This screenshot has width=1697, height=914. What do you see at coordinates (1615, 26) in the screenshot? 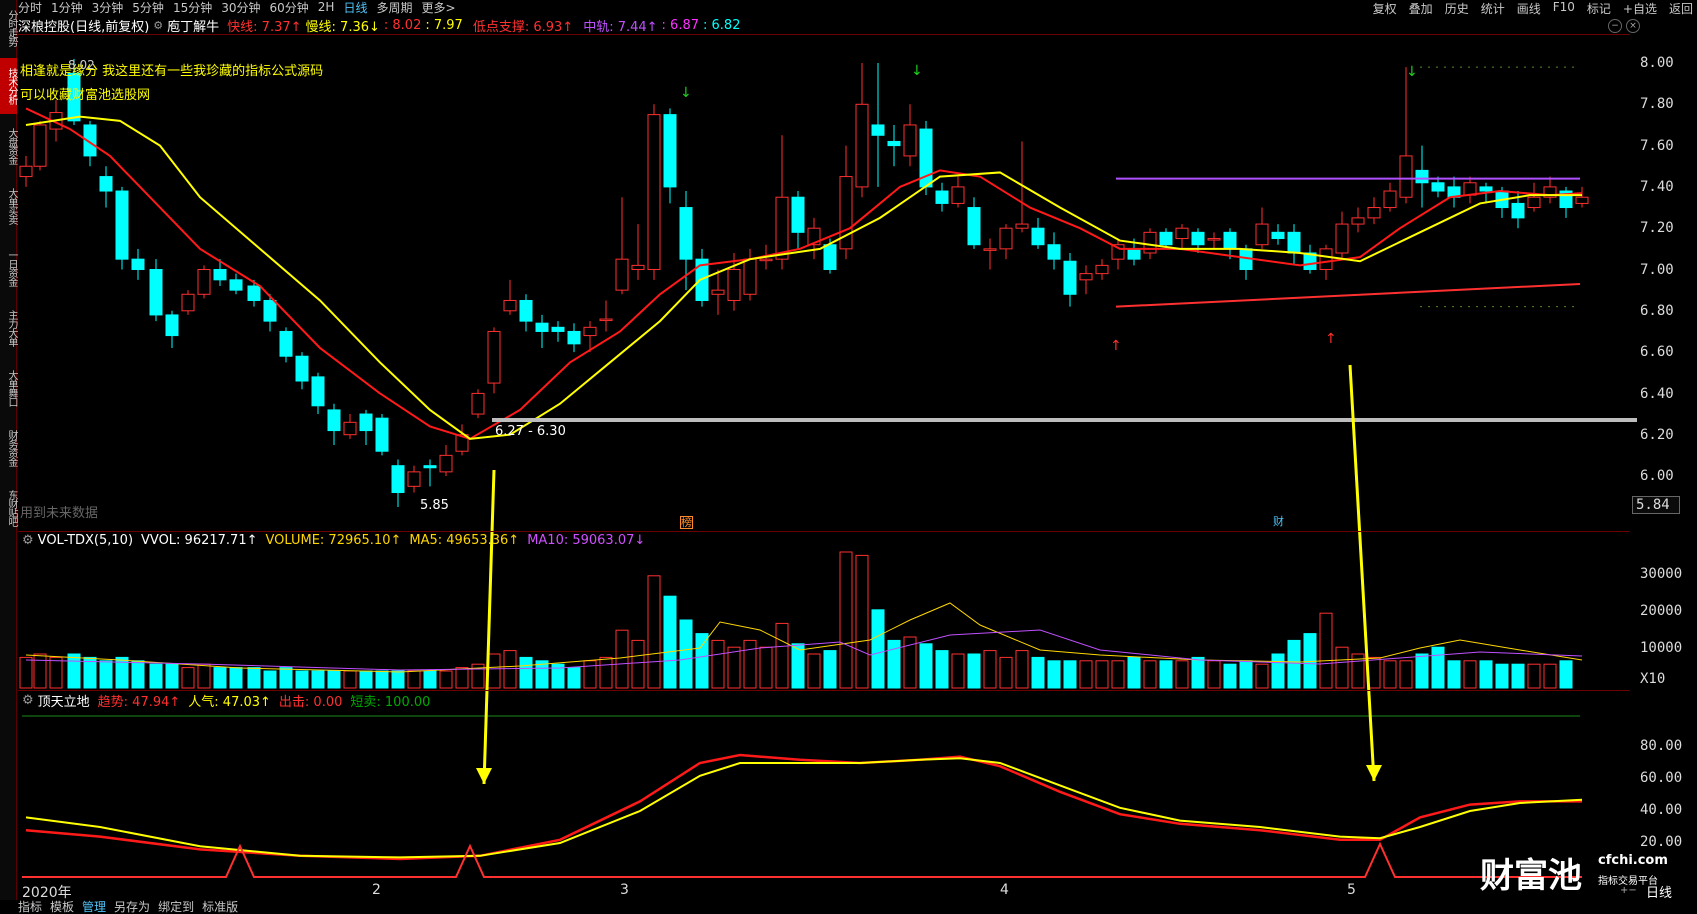
I see `minus-button: −` at bounding box center [1615, 26].